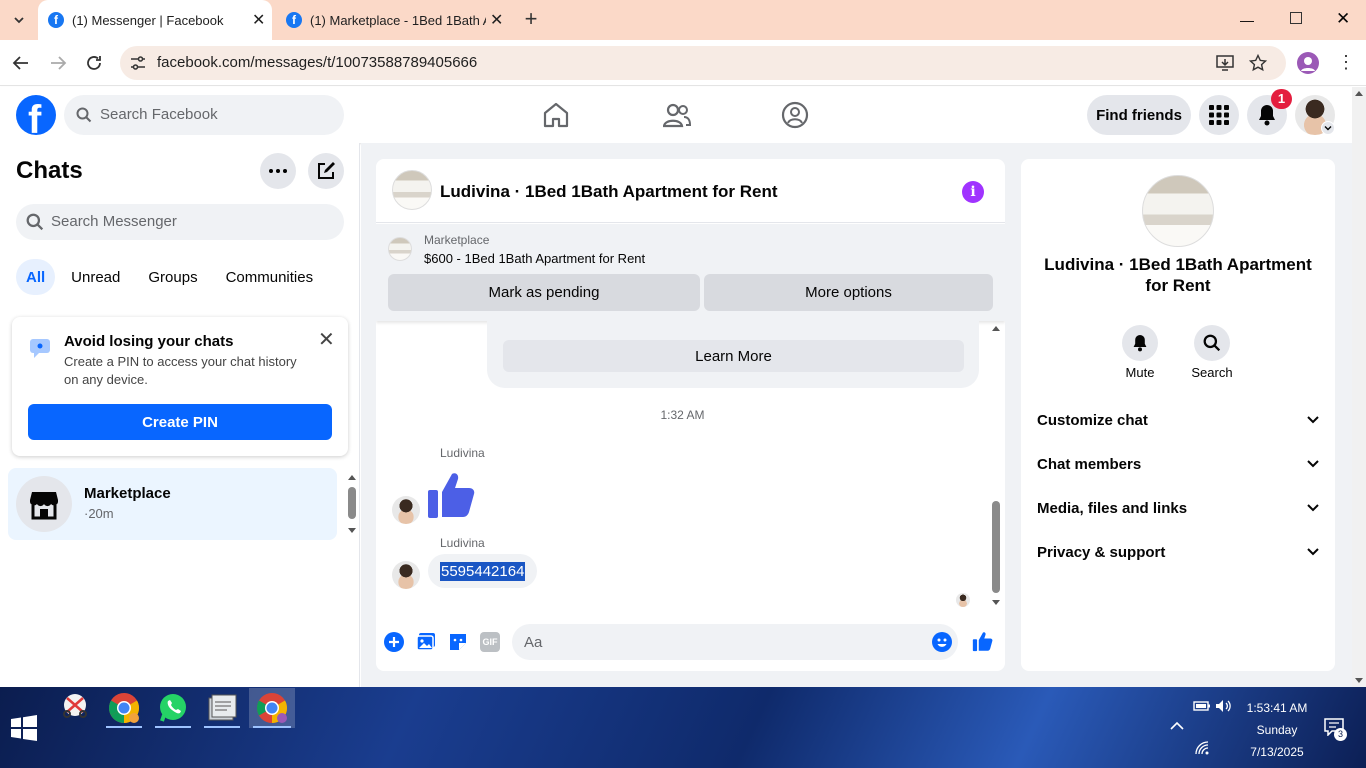 The height and width of the screenshot is (768, 1366). I want to click on window-close-button: ✕, so click(1343, 19).